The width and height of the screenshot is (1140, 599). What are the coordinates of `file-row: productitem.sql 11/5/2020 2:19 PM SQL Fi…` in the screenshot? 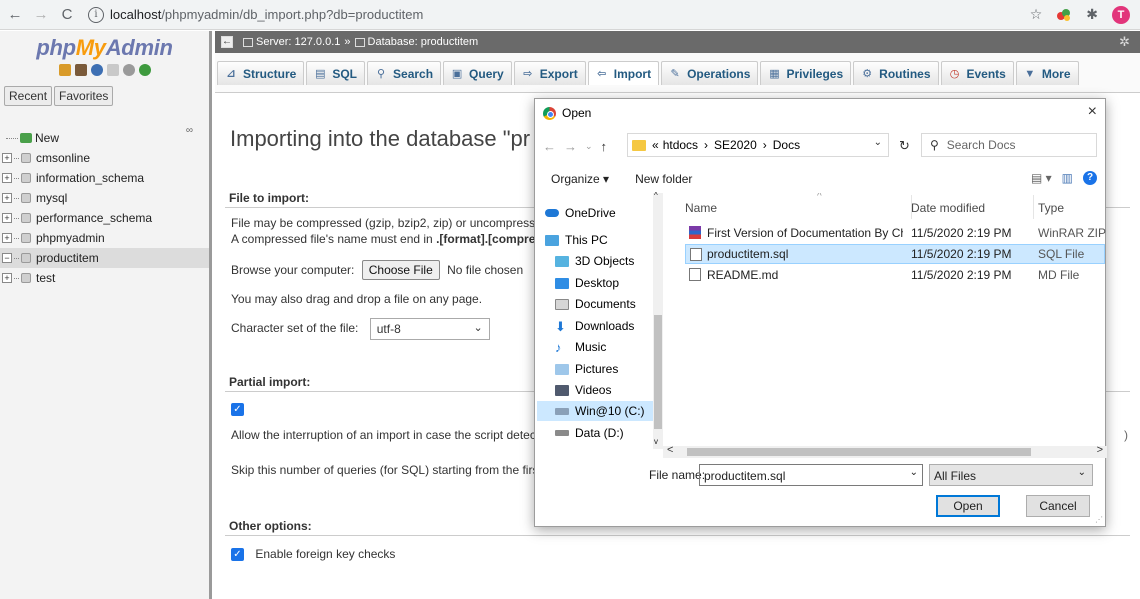 It's located at (895, 254).